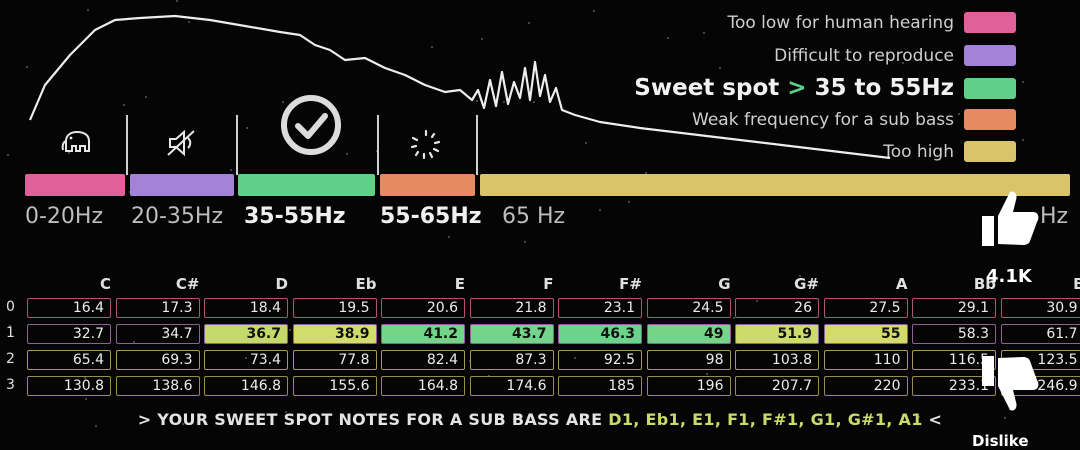 The width and height of the screenshot is (1080, 450). I want to click on range-bar-sweet-spot, so click(306, 185).